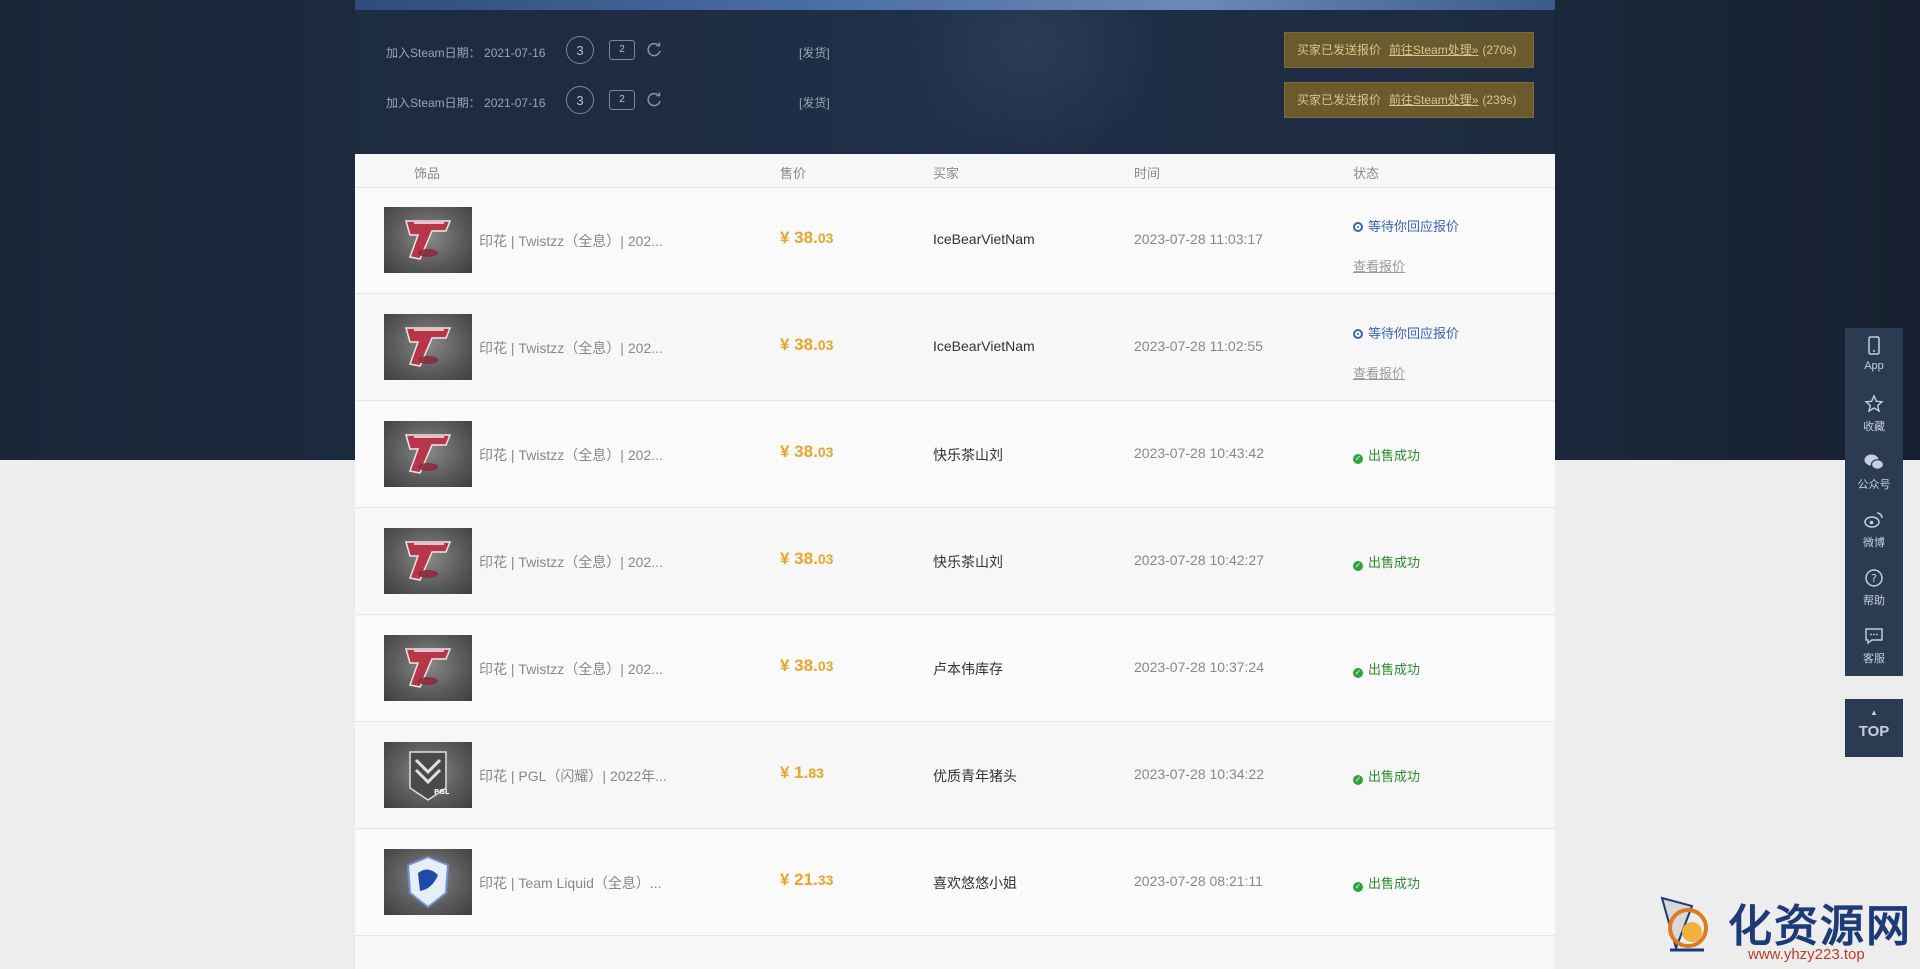 The height and width of the screenshot is (969, 1920). Describe the element at coordinates (1499, 50) in the screenshot. I see `countdown-timer: (270s)` at that location.